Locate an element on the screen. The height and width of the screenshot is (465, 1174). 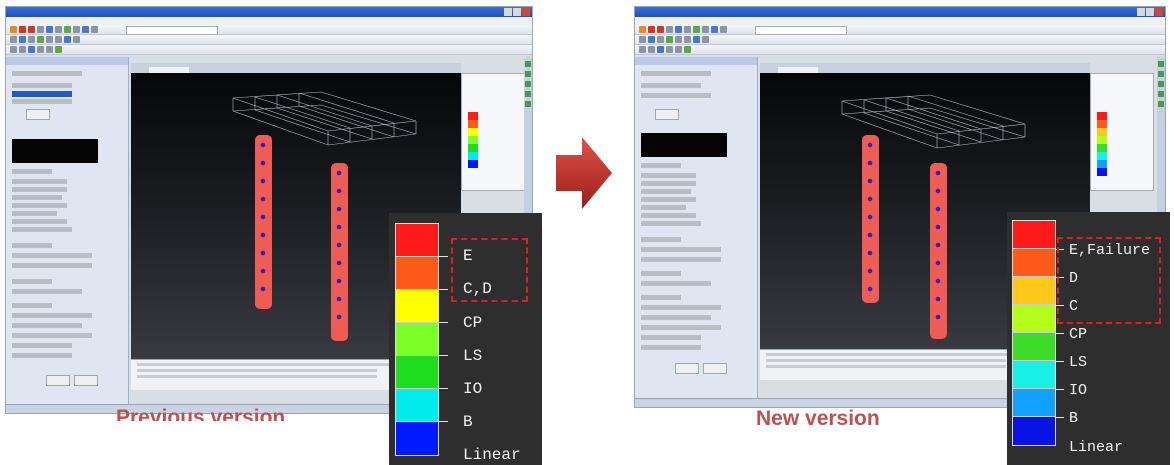
legend-swatch is located at coordinates (417, 240).